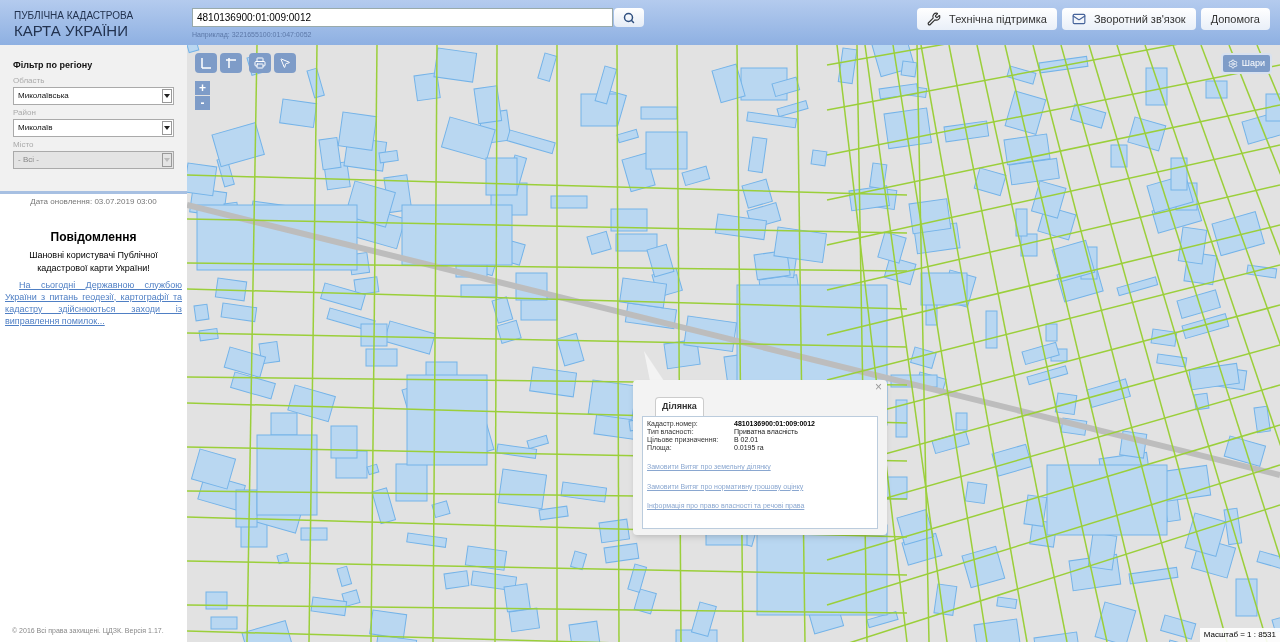 This screenshot has width=1280, height=642. I want to click on logo-title: КАРТА УКРАЇНИ, so click(71, 30).